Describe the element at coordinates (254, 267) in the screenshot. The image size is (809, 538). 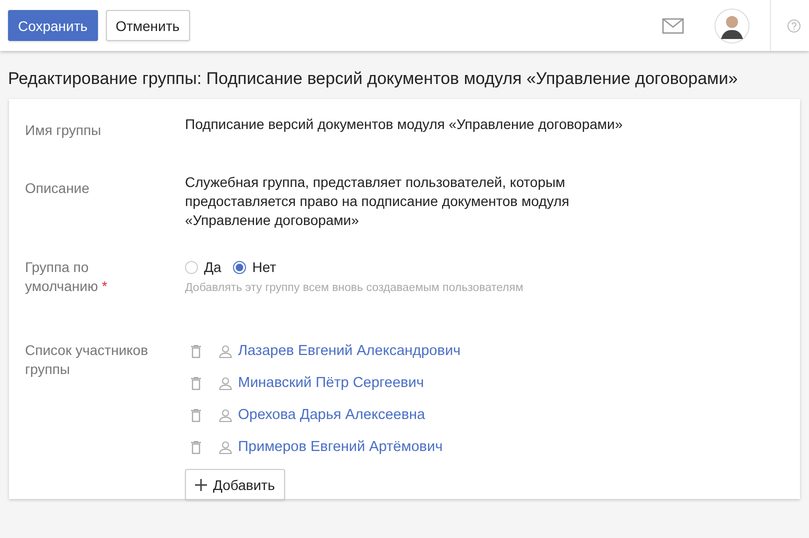
I see `radio-option: Нет` at that location.